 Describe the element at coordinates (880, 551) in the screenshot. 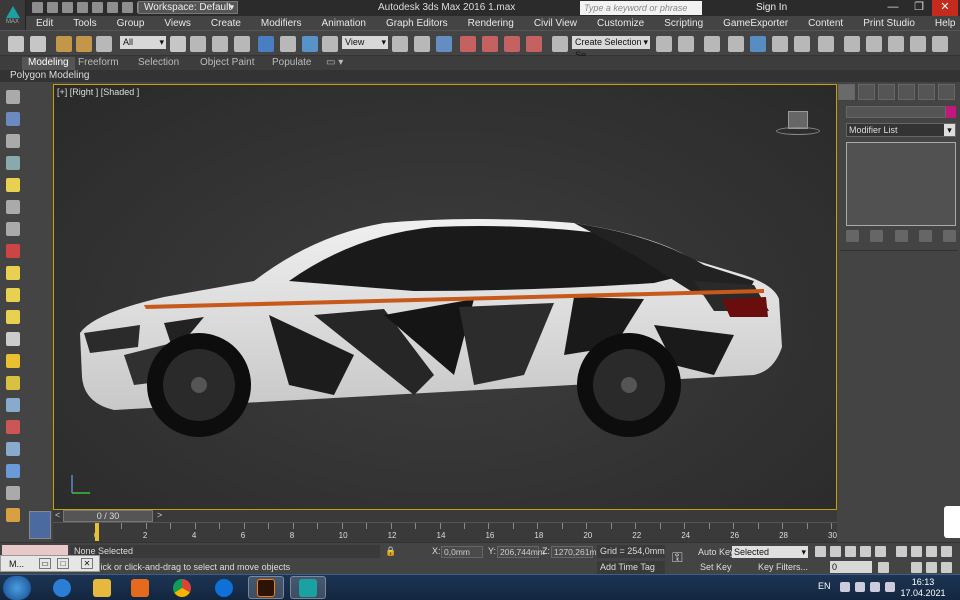

I see `go-to-end-icon` at that location.